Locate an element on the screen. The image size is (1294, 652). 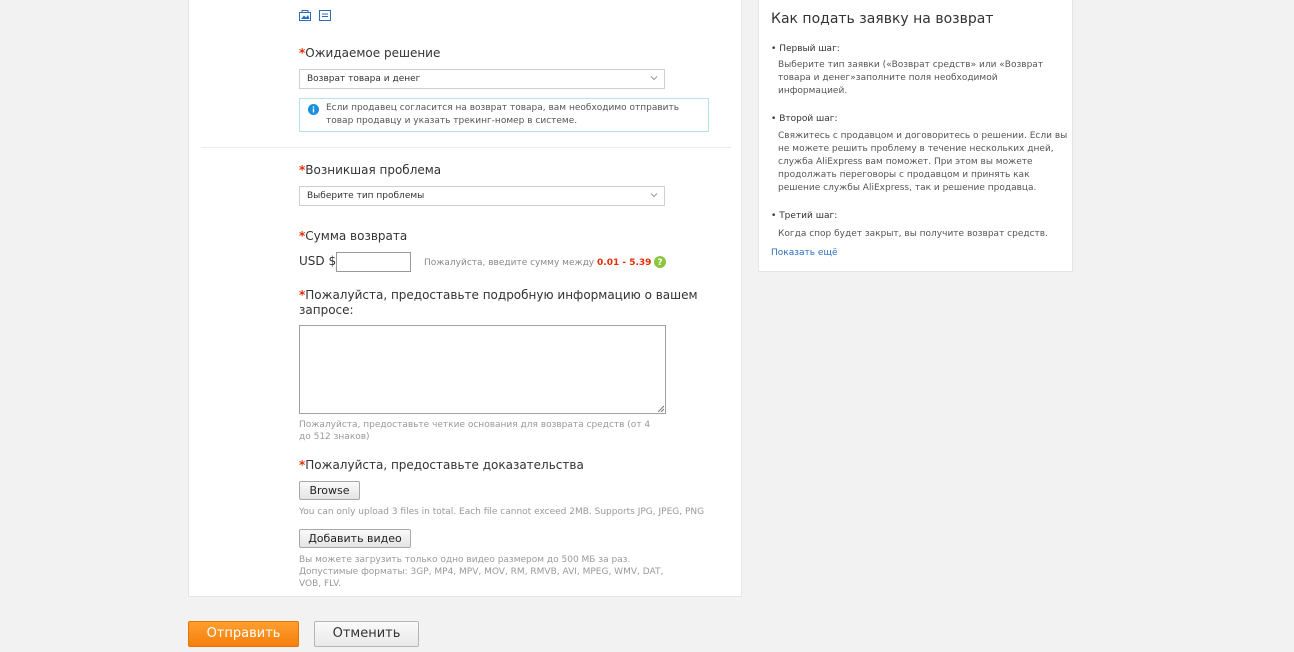
section-divider is located at coordinates (466, 147).